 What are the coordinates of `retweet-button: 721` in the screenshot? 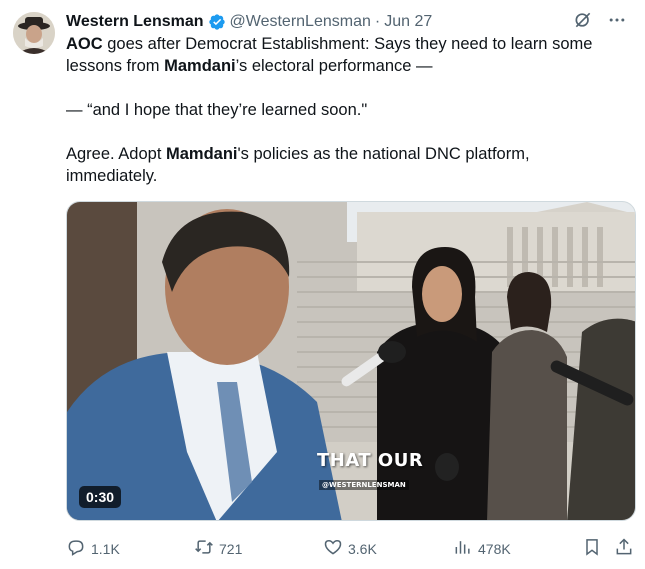 It's located at (218, 548).